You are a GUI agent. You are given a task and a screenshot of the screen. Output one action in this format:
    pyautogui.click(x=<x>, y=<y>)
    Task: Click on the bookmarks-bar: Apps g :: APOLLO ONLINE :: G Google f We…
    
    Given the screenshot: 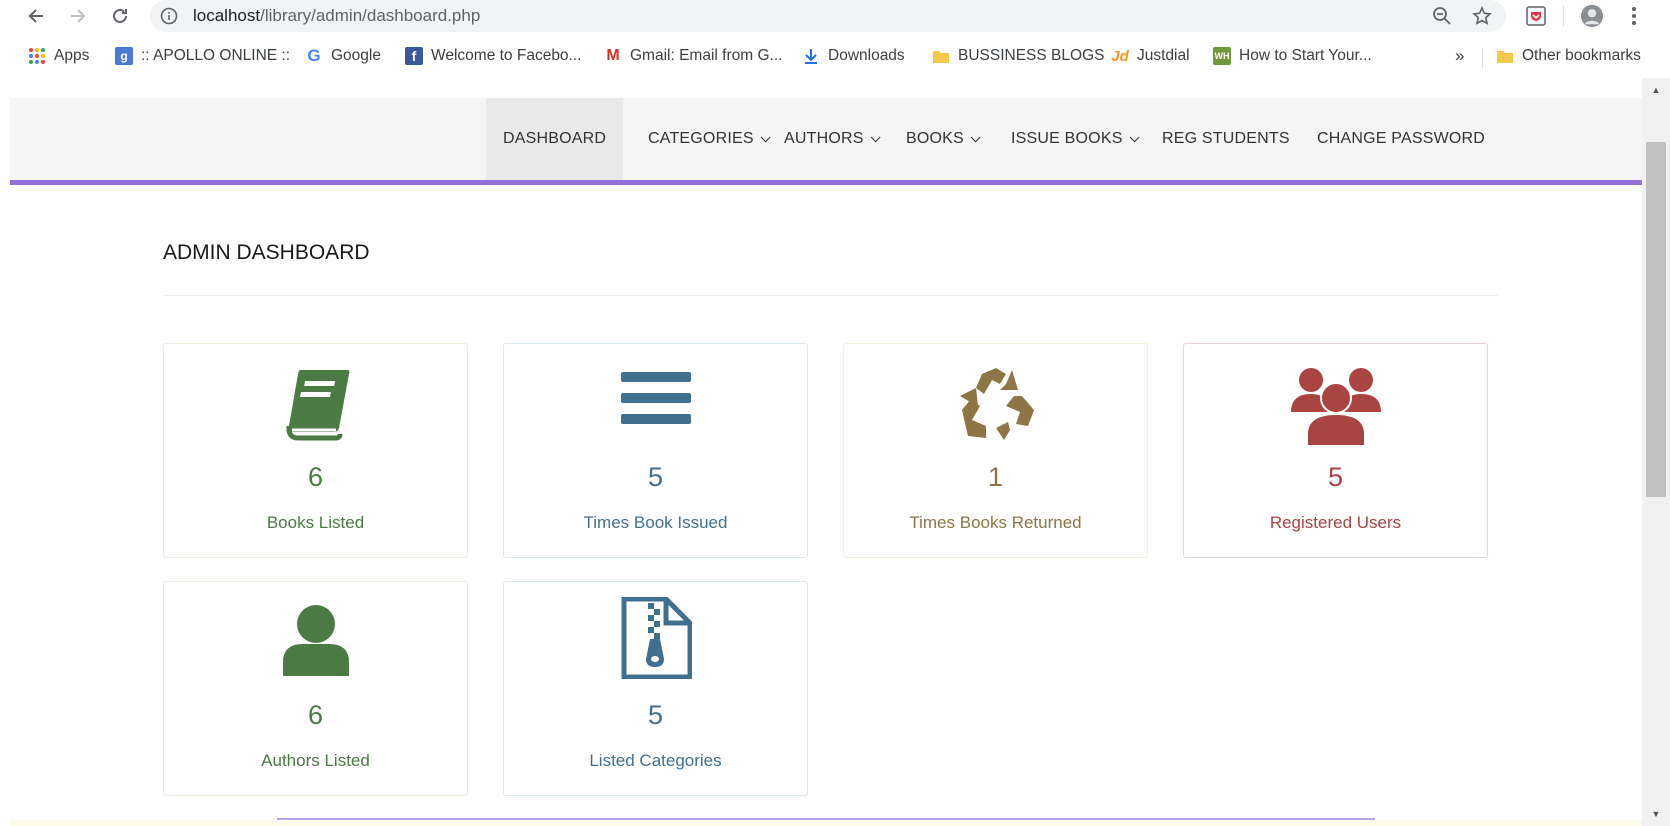 What is the action you would take?
    pyautogui.click(x=835, y=56)
    